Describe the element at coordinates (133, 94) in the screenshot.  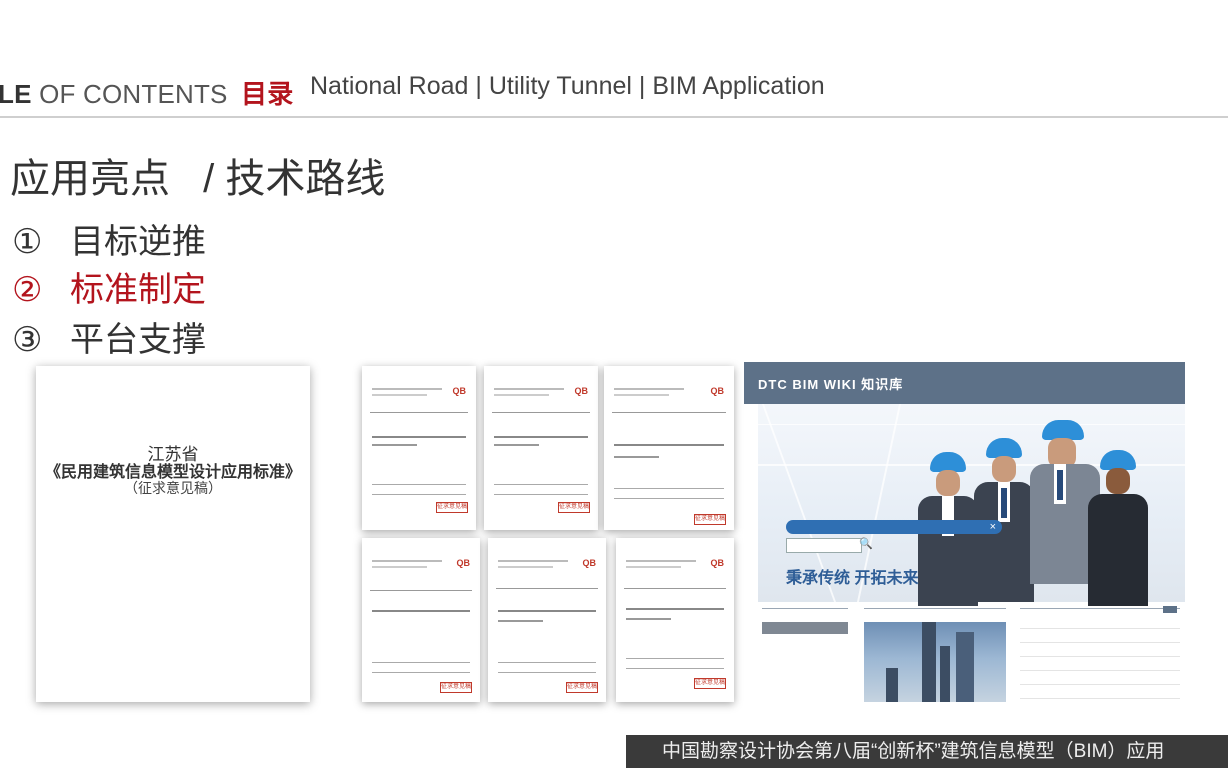
I see `toc-rest: OF CONTENTS` at that location.